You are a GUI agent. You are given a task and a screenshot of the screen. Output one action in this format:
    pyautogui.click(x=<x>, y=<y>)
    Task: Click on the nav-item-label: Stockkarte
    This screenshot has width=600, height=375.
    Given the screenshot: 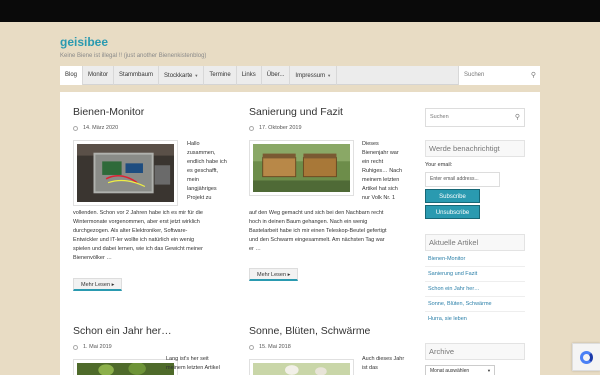 What is the action you would take?
    pyautogui.click(x=178, y=75)
    